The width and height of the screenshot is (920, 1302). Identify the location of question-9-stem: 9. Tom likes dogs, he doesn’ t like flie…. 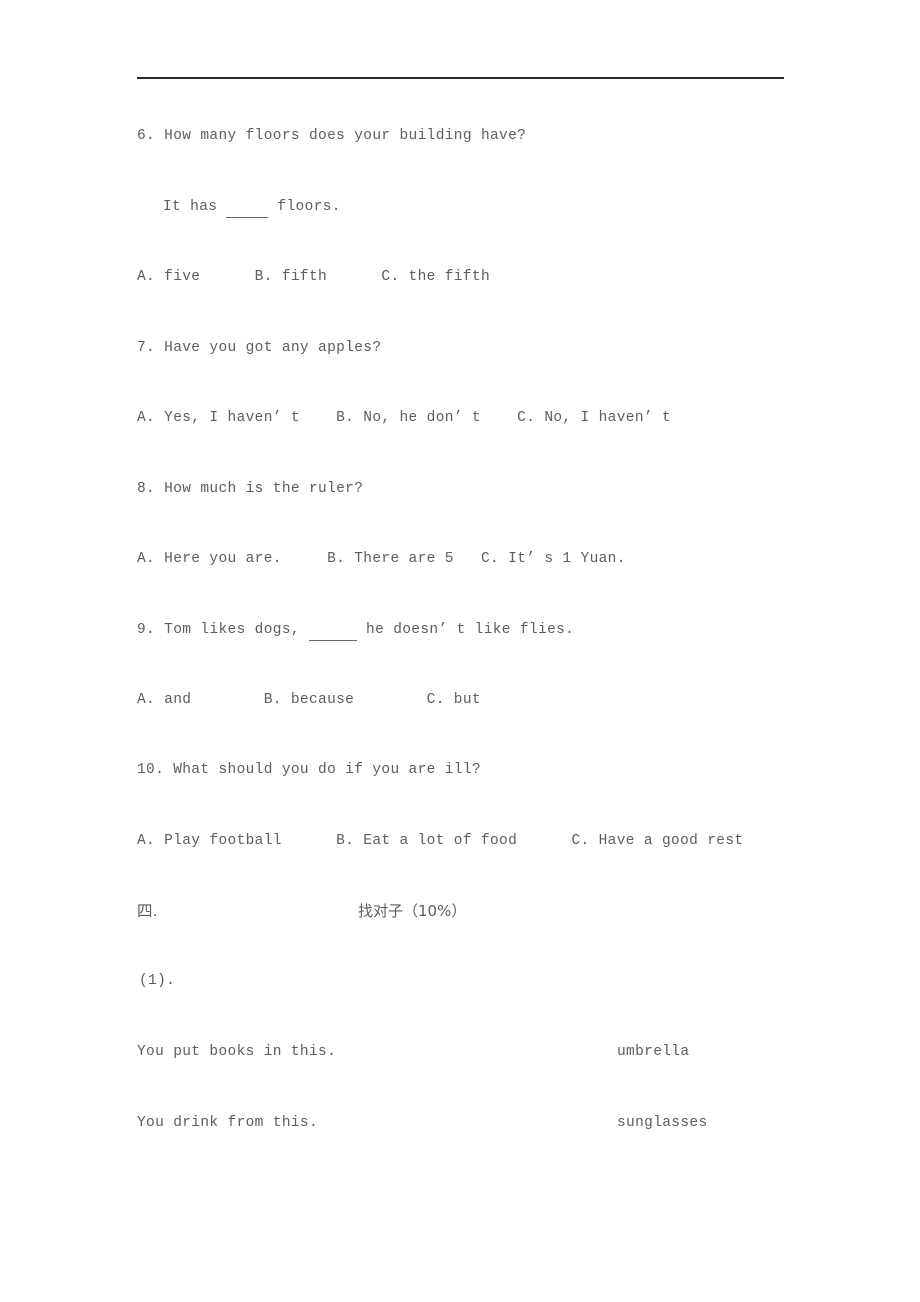
(355, 630).